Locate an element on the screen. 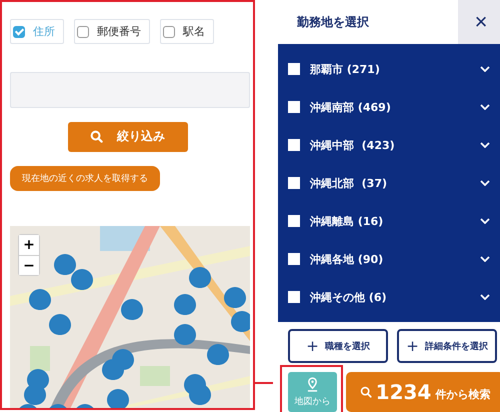 The width and height of the screenshot is (500, 412). search-type-option: 郵便番号 is located at coordinates (112, 31).